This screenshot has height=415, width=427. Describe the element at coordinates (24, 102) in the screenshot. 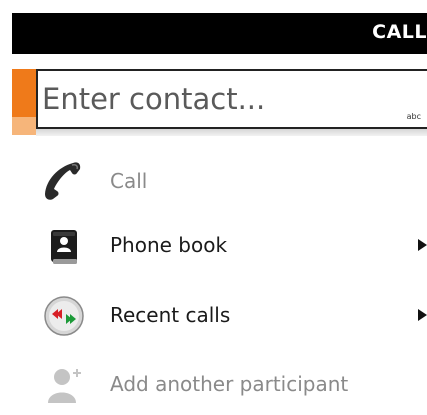

I see `input-focus-indicator` at that location.